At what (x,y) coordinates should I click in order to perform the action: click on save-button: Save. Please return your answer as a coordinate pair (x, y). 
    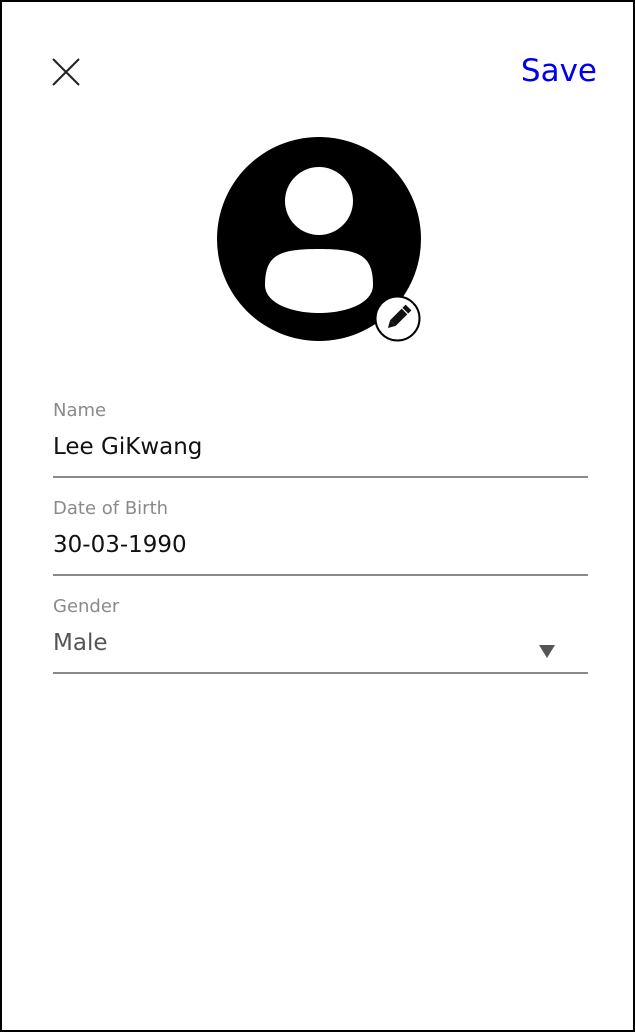
    Looking at the image, I should click on (559, 71).